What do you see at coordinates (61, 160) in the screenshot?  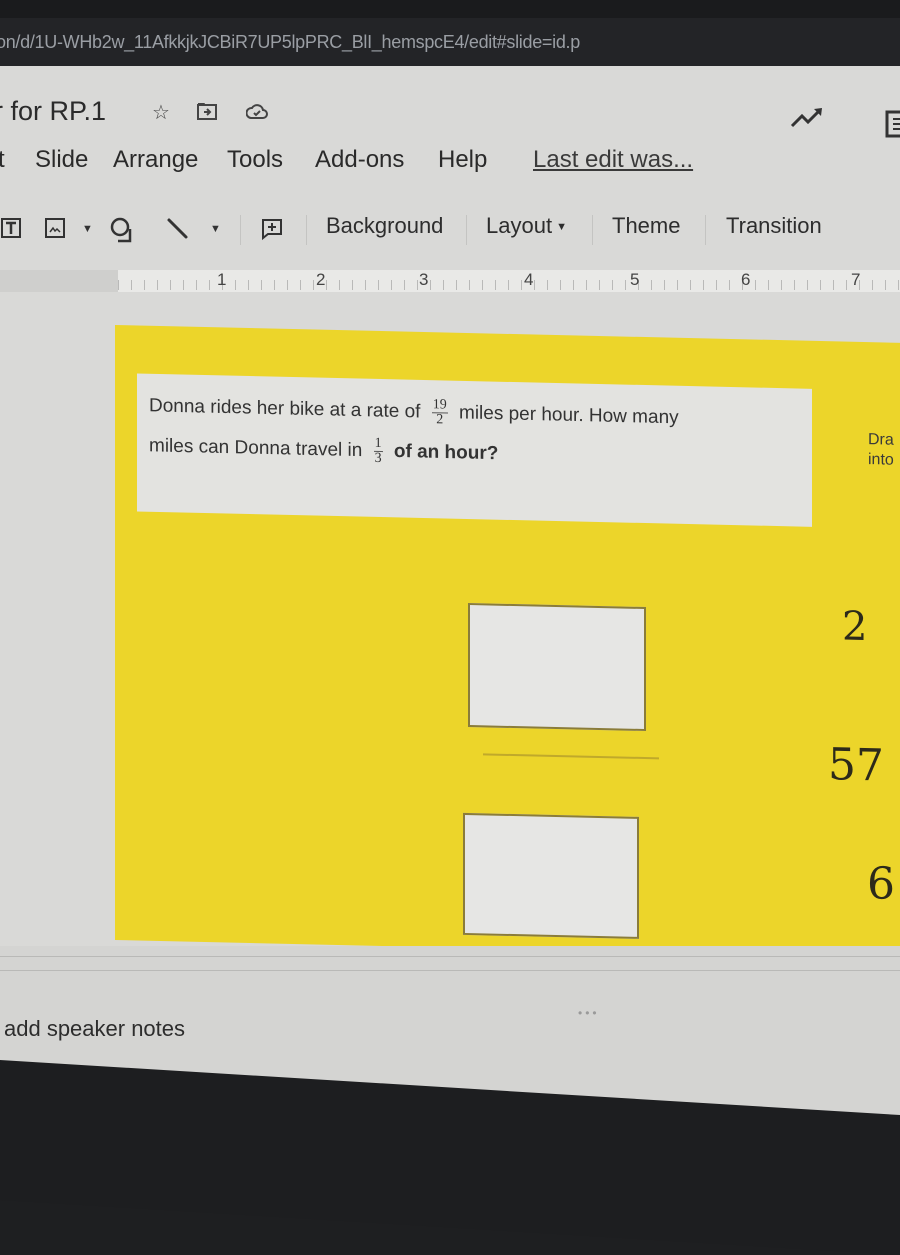 I see `menu-slide: Slide` at bounding box center [61, 160].